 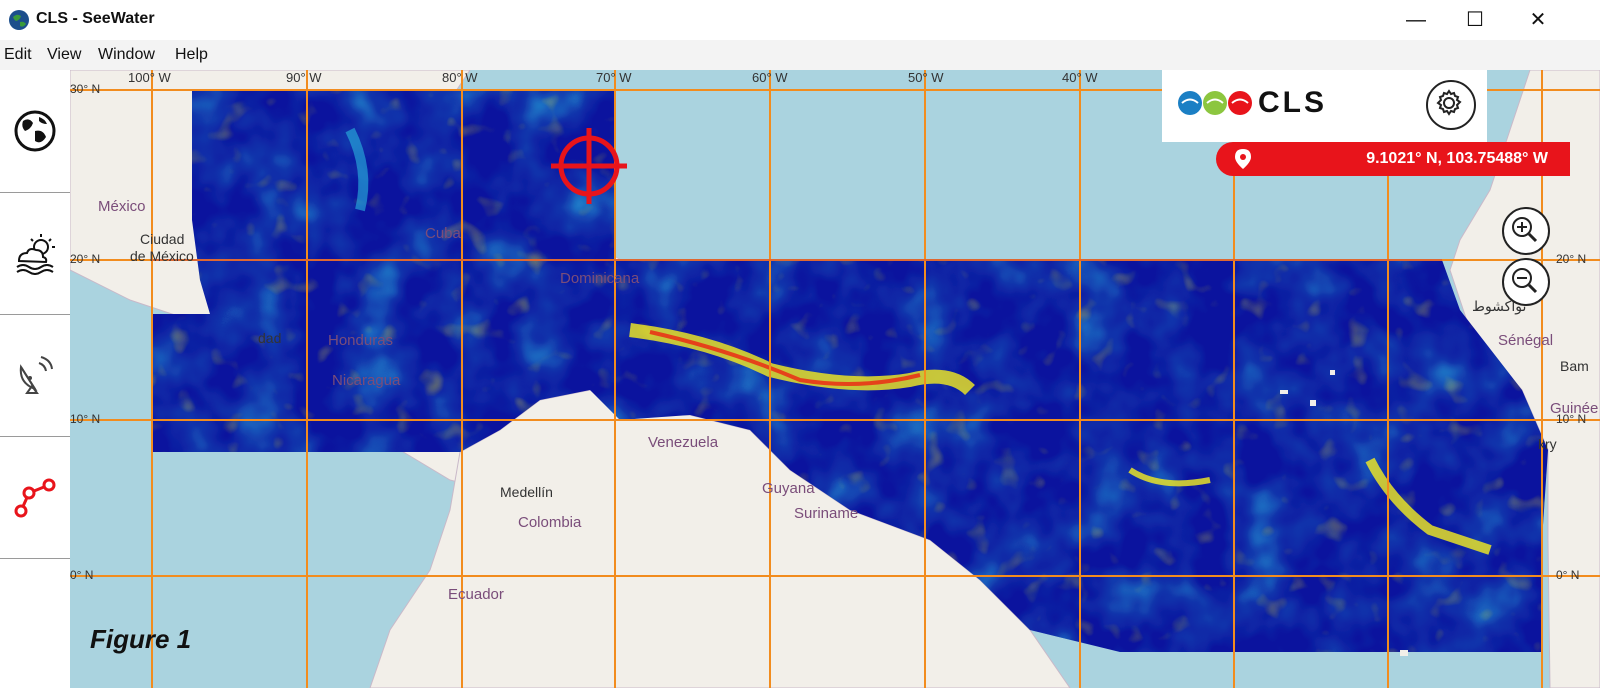 What do you see at coordinates (1574, 366) in the screenshot?
I see `place-bamako: Bam` at bounding box center [1574, 366].